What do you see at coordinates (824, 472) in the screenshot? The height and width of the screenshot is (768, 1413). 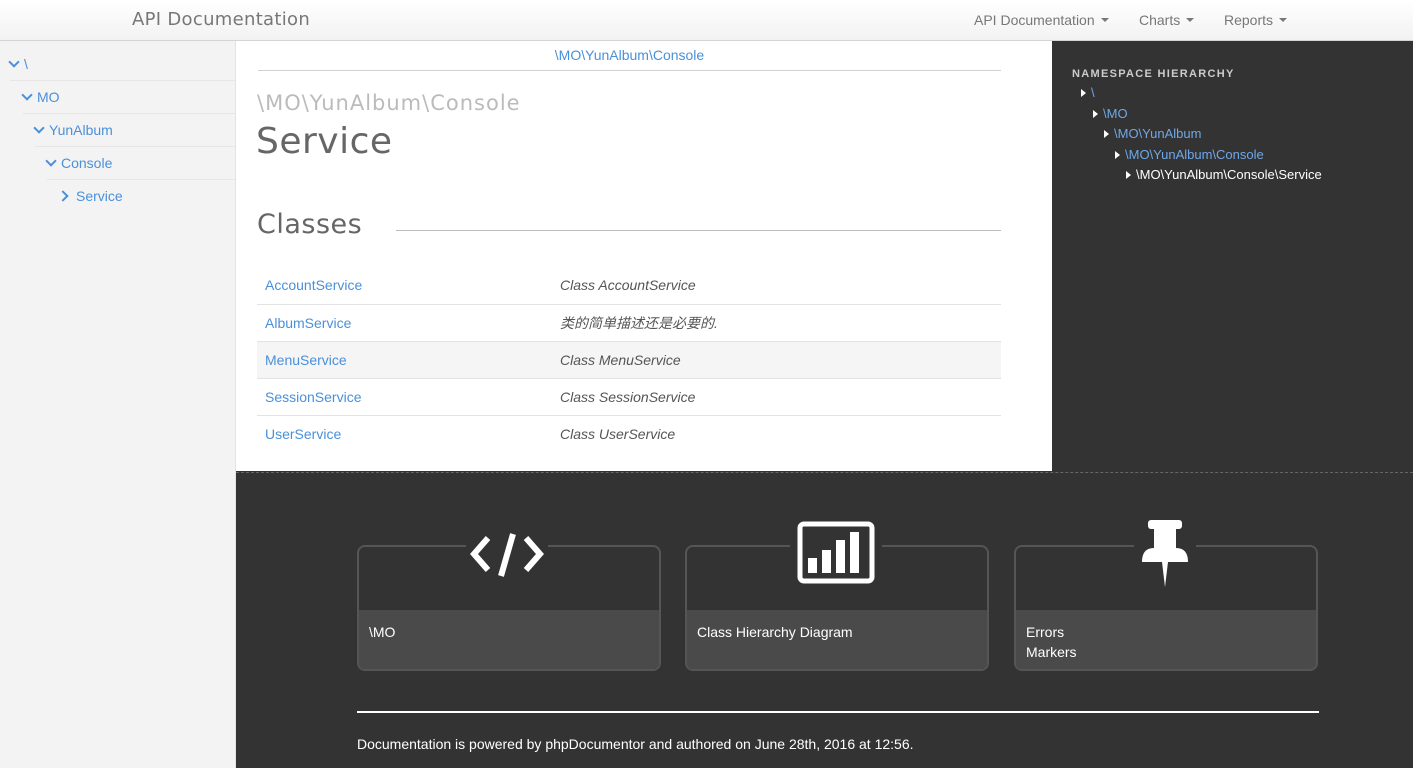 I see `footer-divider` at bounding box center [824, 472].